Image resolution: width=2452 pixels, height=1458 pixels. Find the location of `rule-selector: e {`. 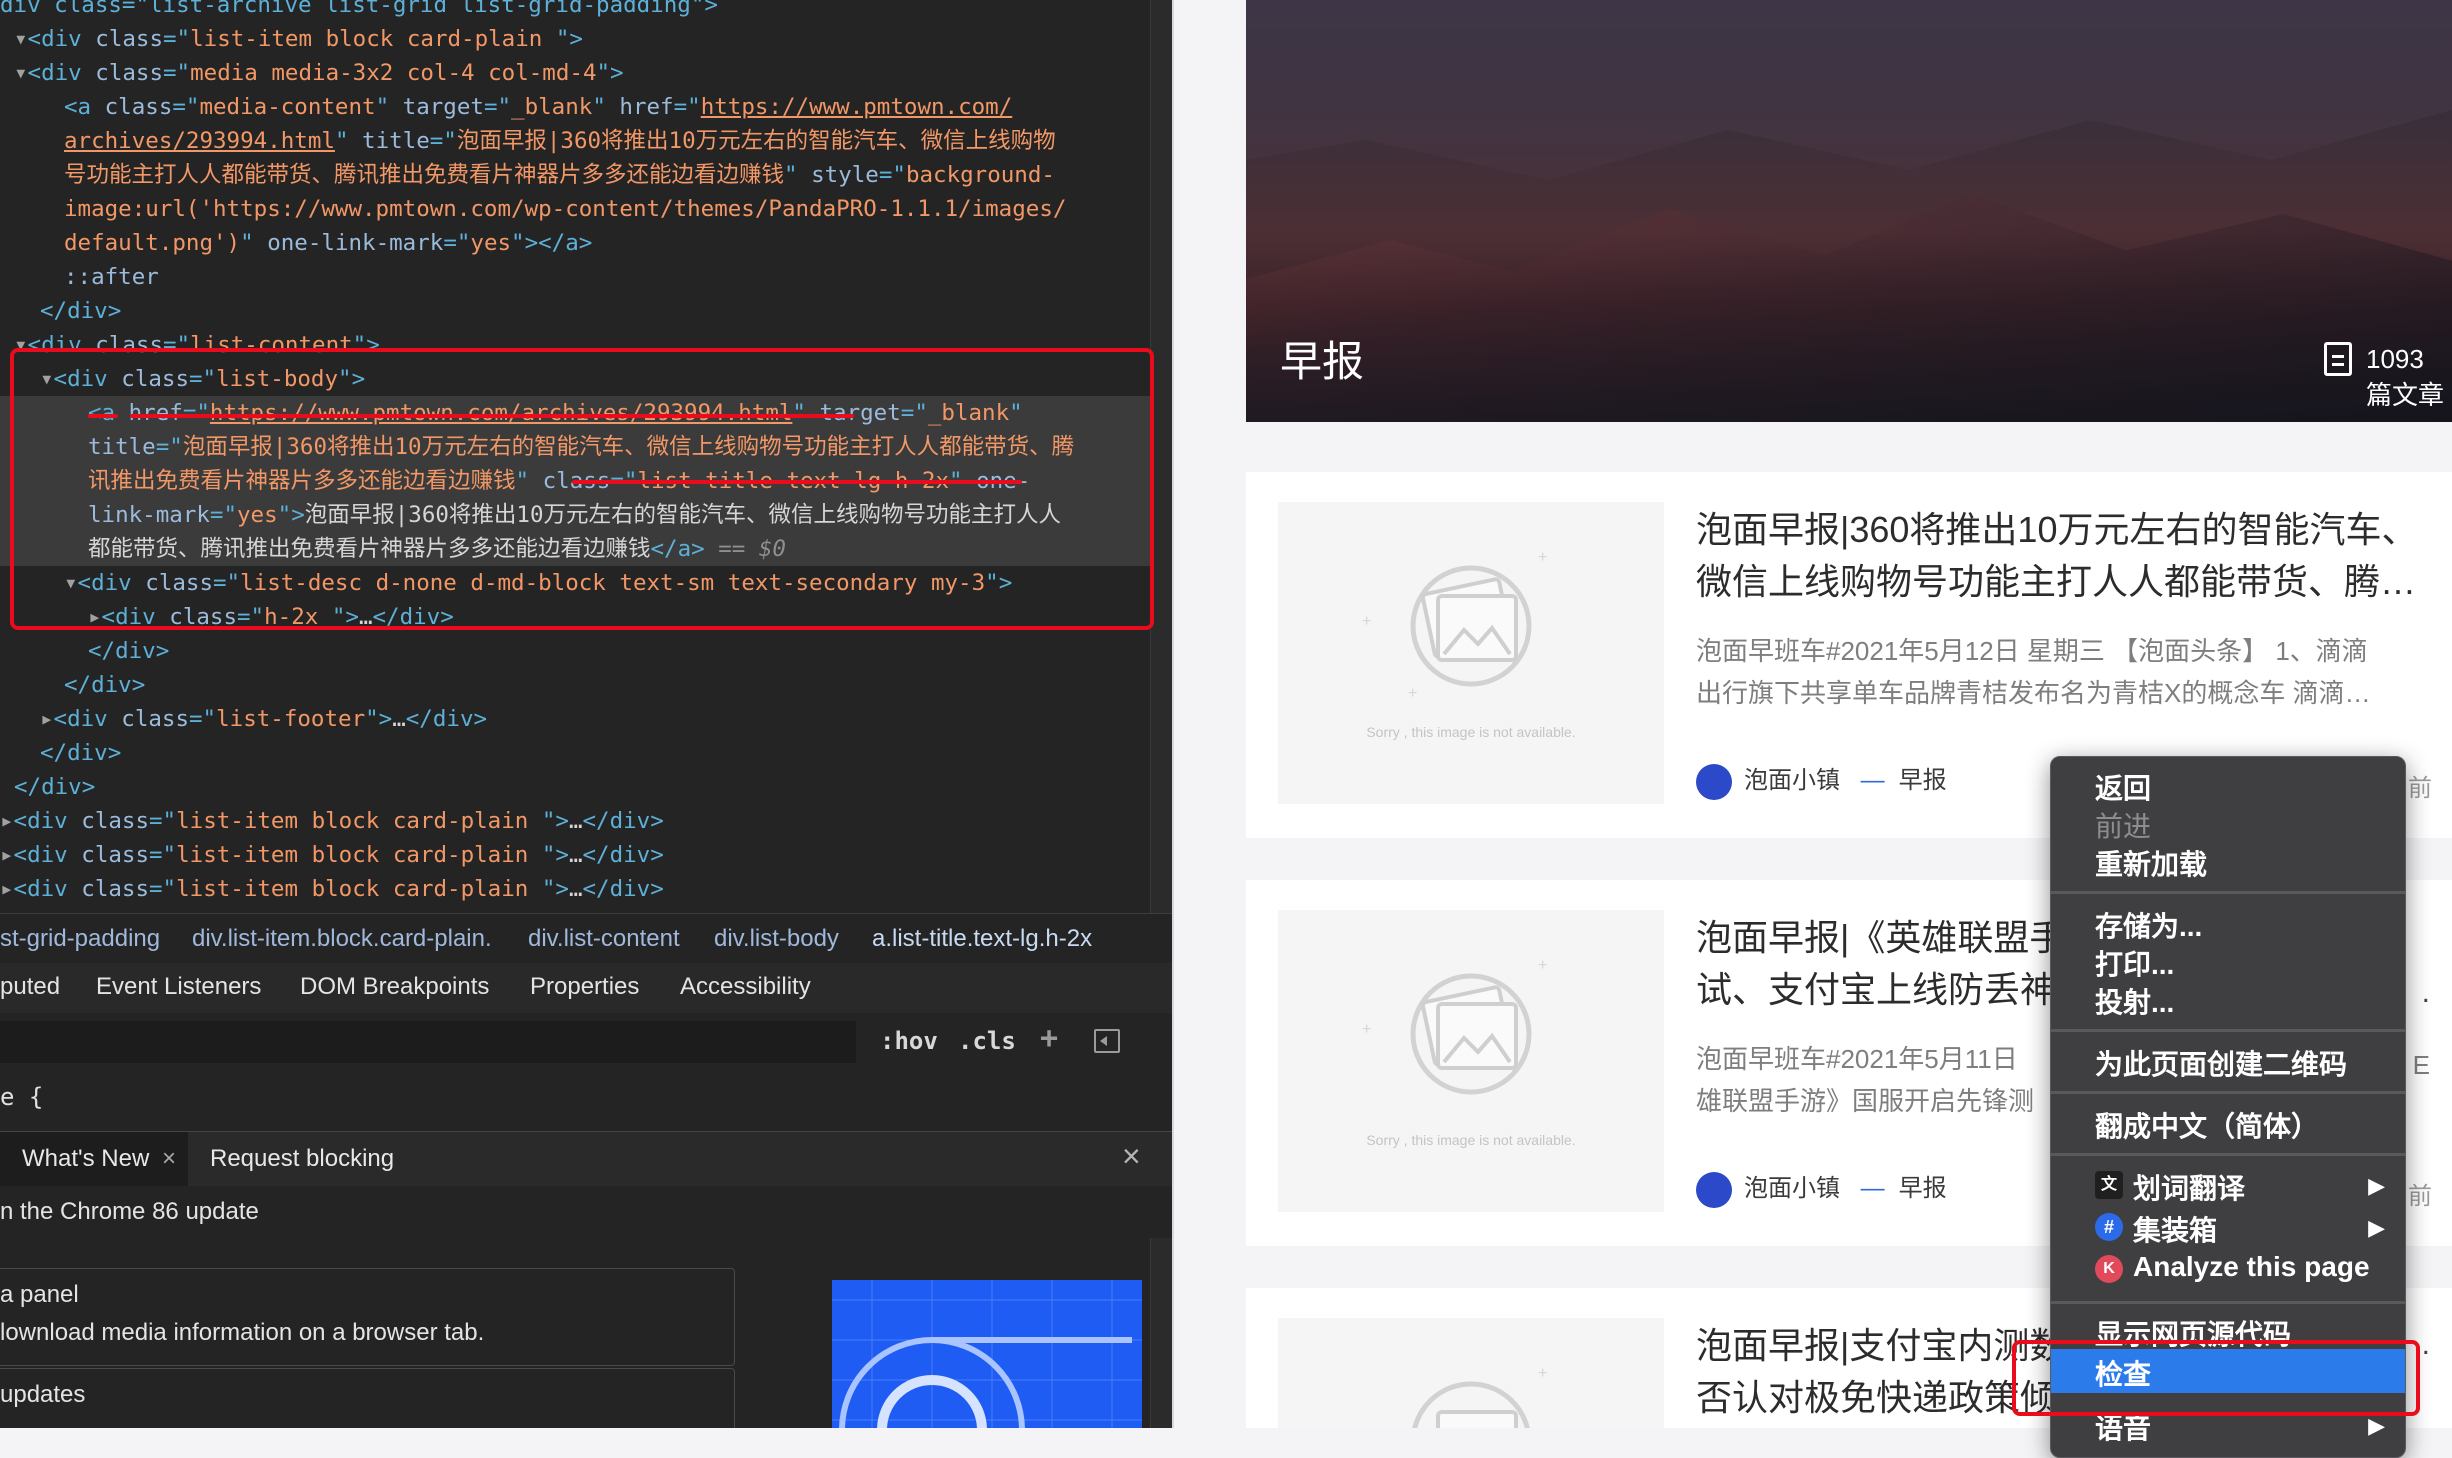

rule-selector: e { is located at coordinates (21, 1097).